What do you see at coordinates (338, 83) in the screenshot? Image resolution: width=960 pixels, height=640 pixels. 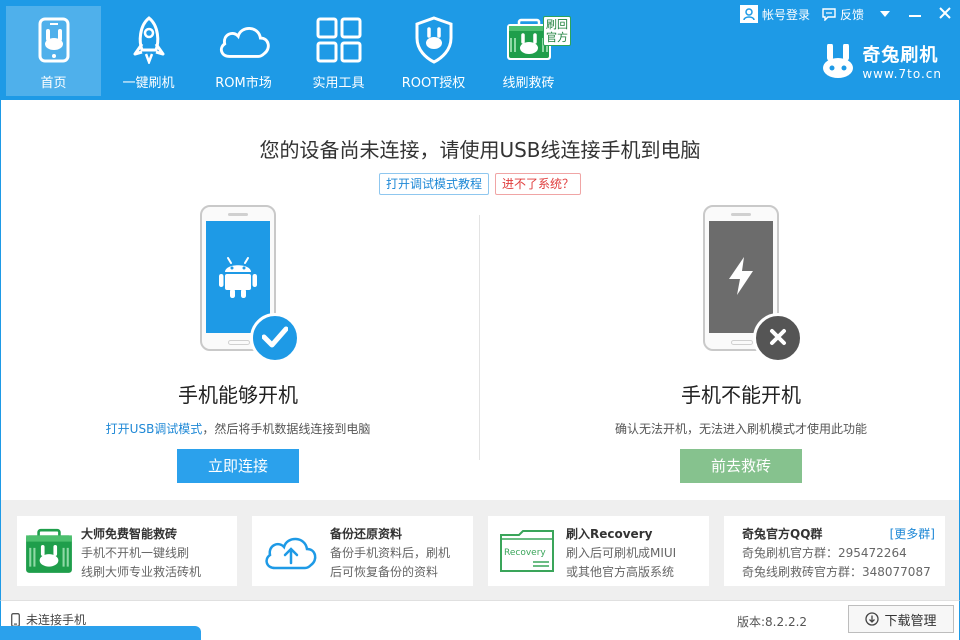 I see `nav-label: 实用工具` at bounding box center [338, 83].